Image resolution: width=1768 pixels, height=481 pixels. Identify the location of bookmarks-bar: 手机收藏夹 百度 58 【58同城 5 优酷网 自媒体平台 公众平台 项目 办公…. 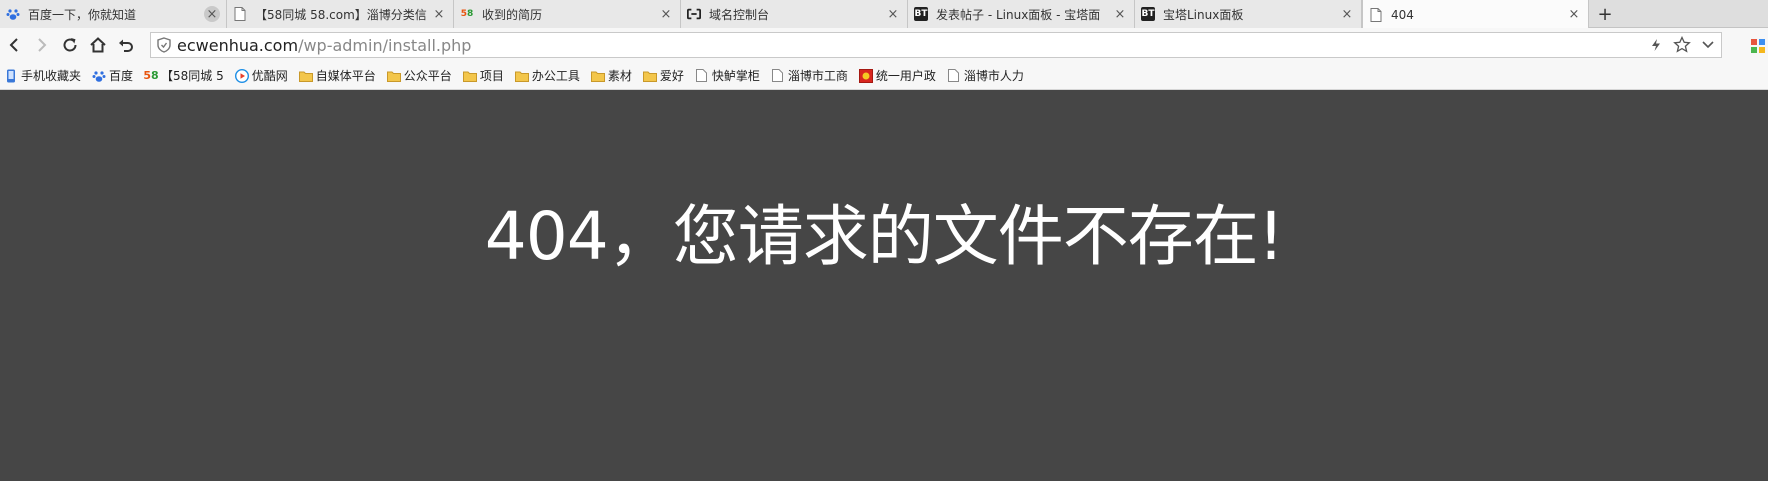
(884, 76).